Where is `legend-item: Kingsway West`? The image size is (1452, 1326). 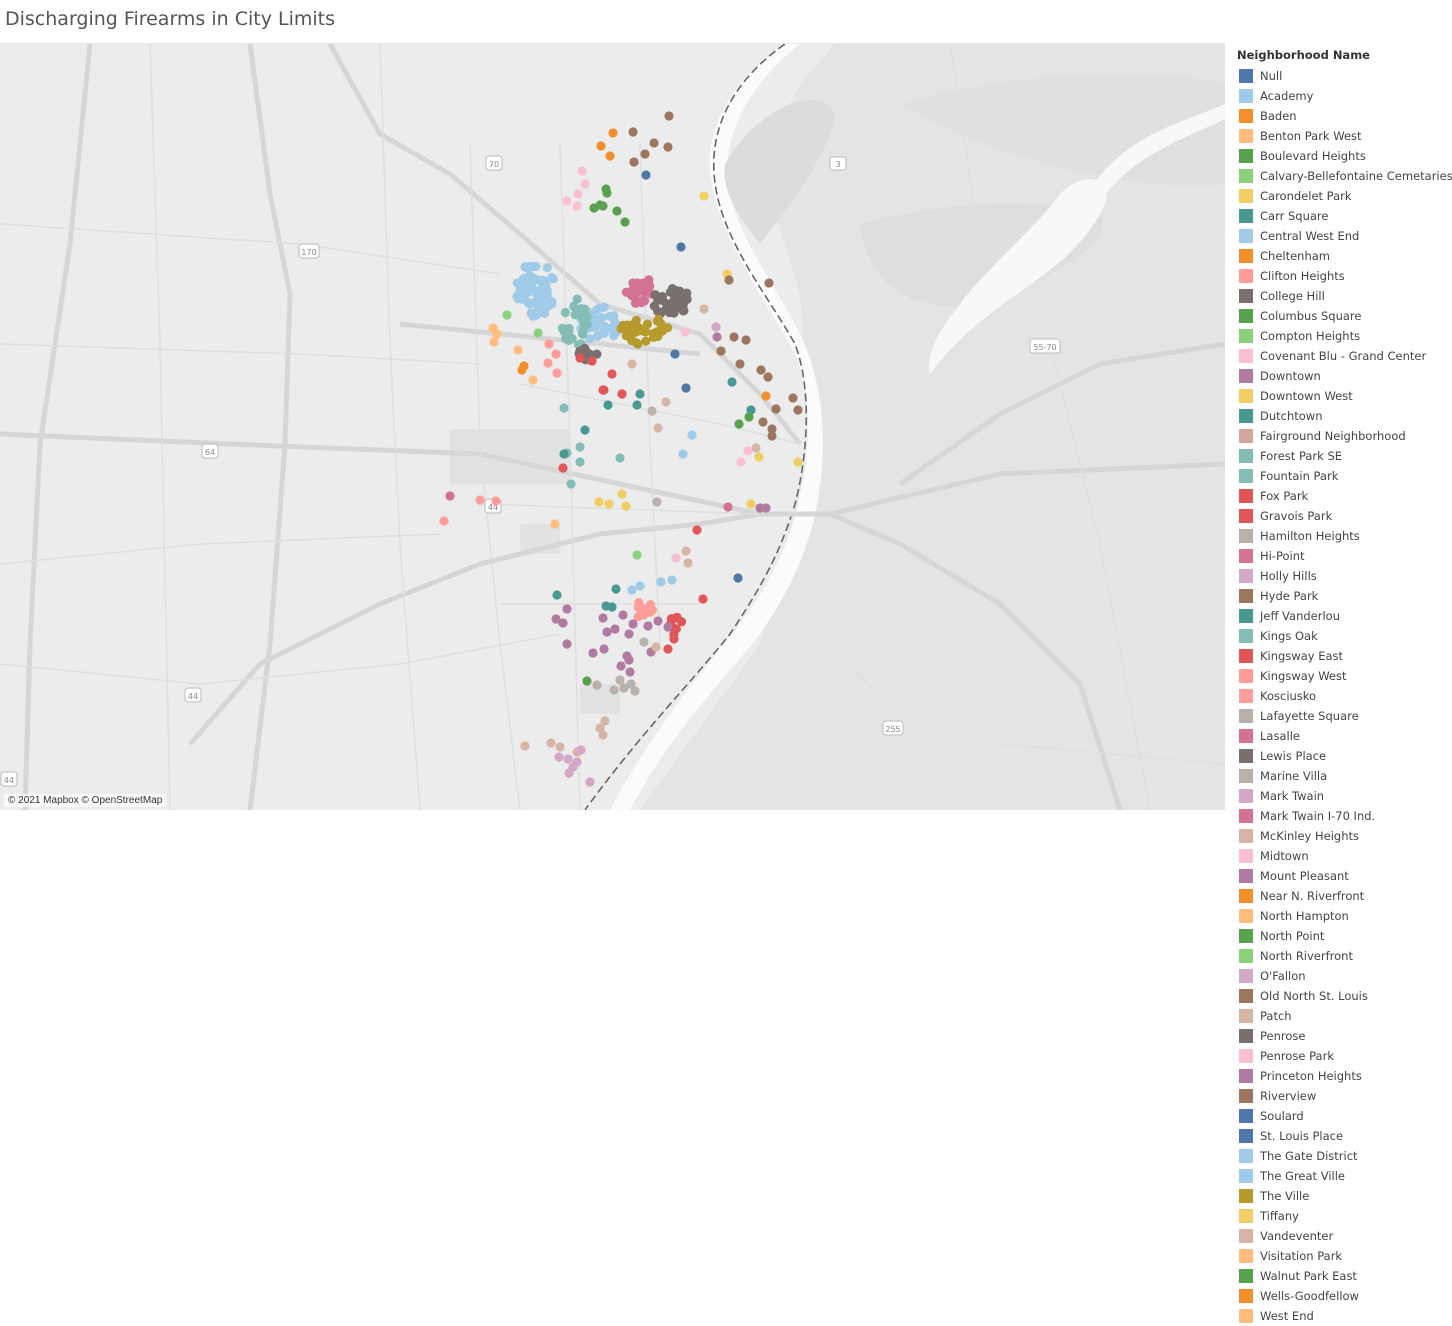
legend-item: Kingsway West is located at coordinates (1343, 676).